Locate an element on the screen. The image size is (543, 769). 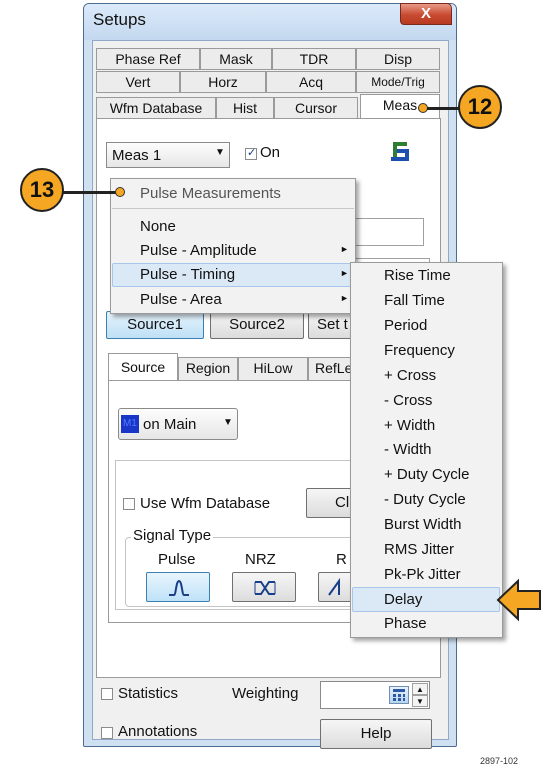
submenu-item-period: Period is located at coordinates (405, 325).